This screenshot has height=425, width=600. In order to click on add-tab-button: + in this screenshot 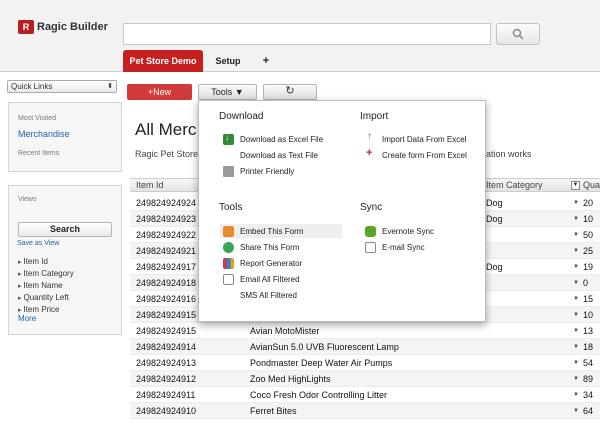, I will do `click(266, 61)`.